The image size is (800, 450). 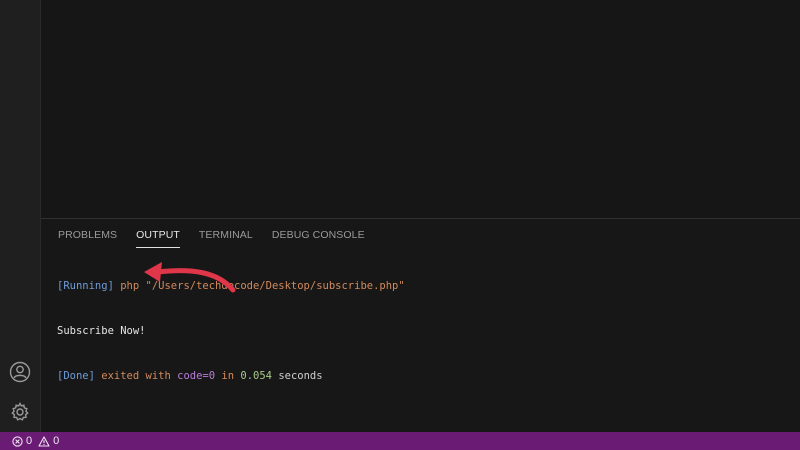 I want to click on warnings-count: 0, so click(x=56, y=441).